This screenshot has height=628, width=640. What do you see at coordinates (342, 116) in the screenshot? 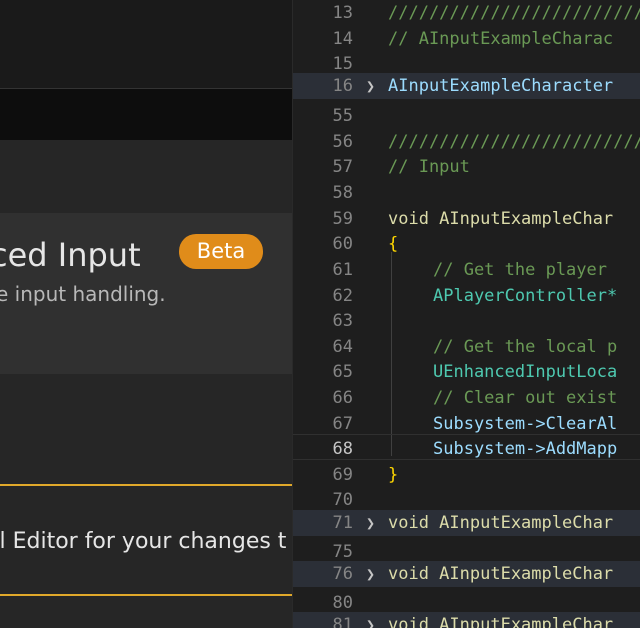
I see `line-number: 55` at bounding box center [342, 116].